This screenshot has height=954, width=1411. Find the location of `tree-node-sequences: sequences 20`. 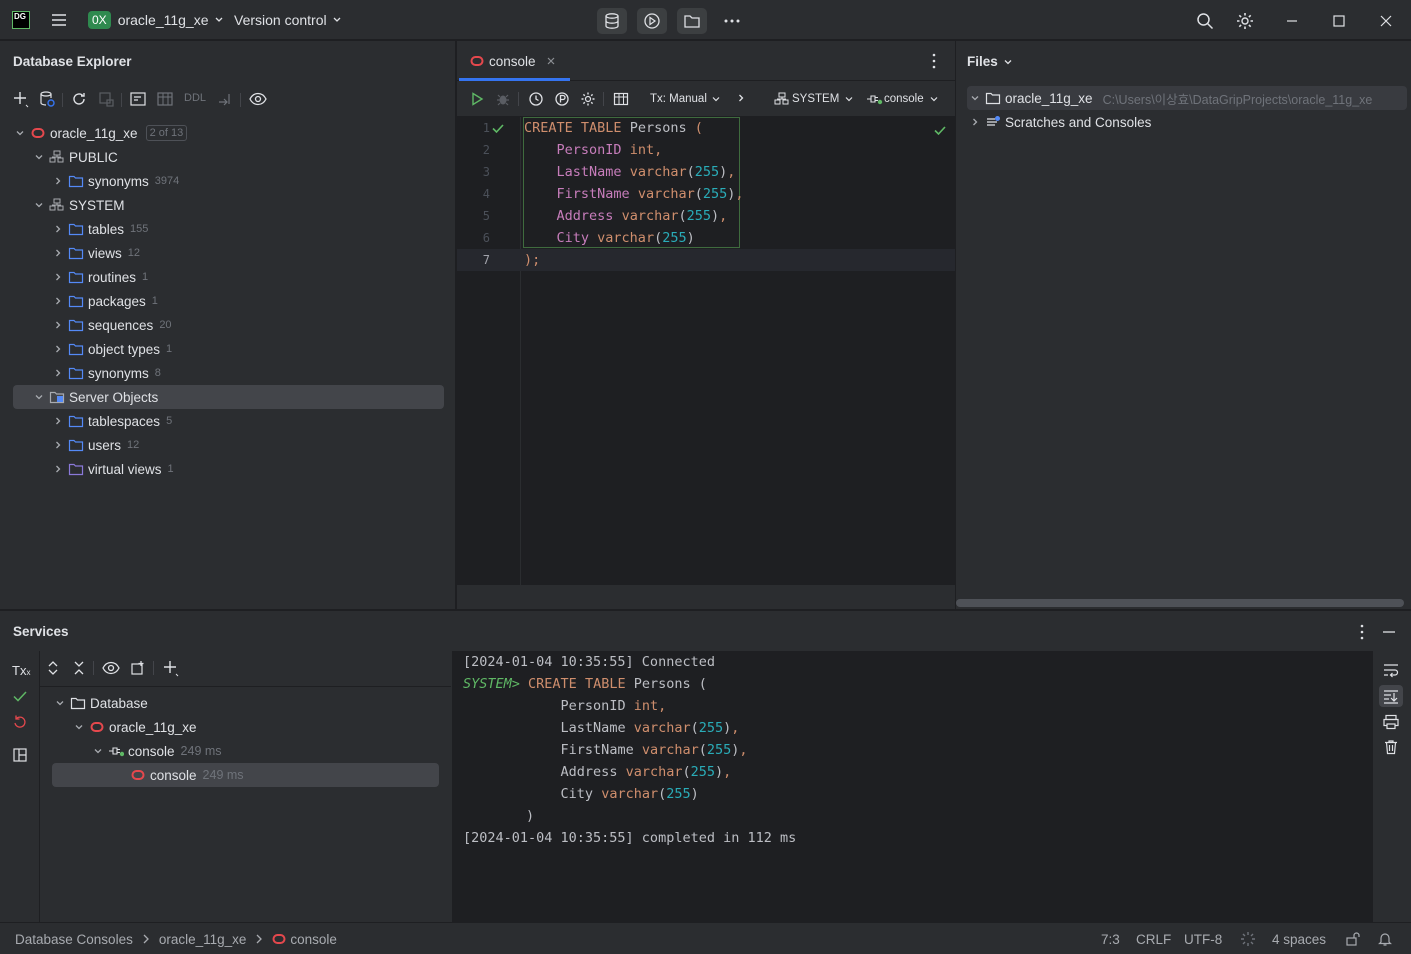

tree-node-sequences: sequences 20 is located at coordinates (111, 325).